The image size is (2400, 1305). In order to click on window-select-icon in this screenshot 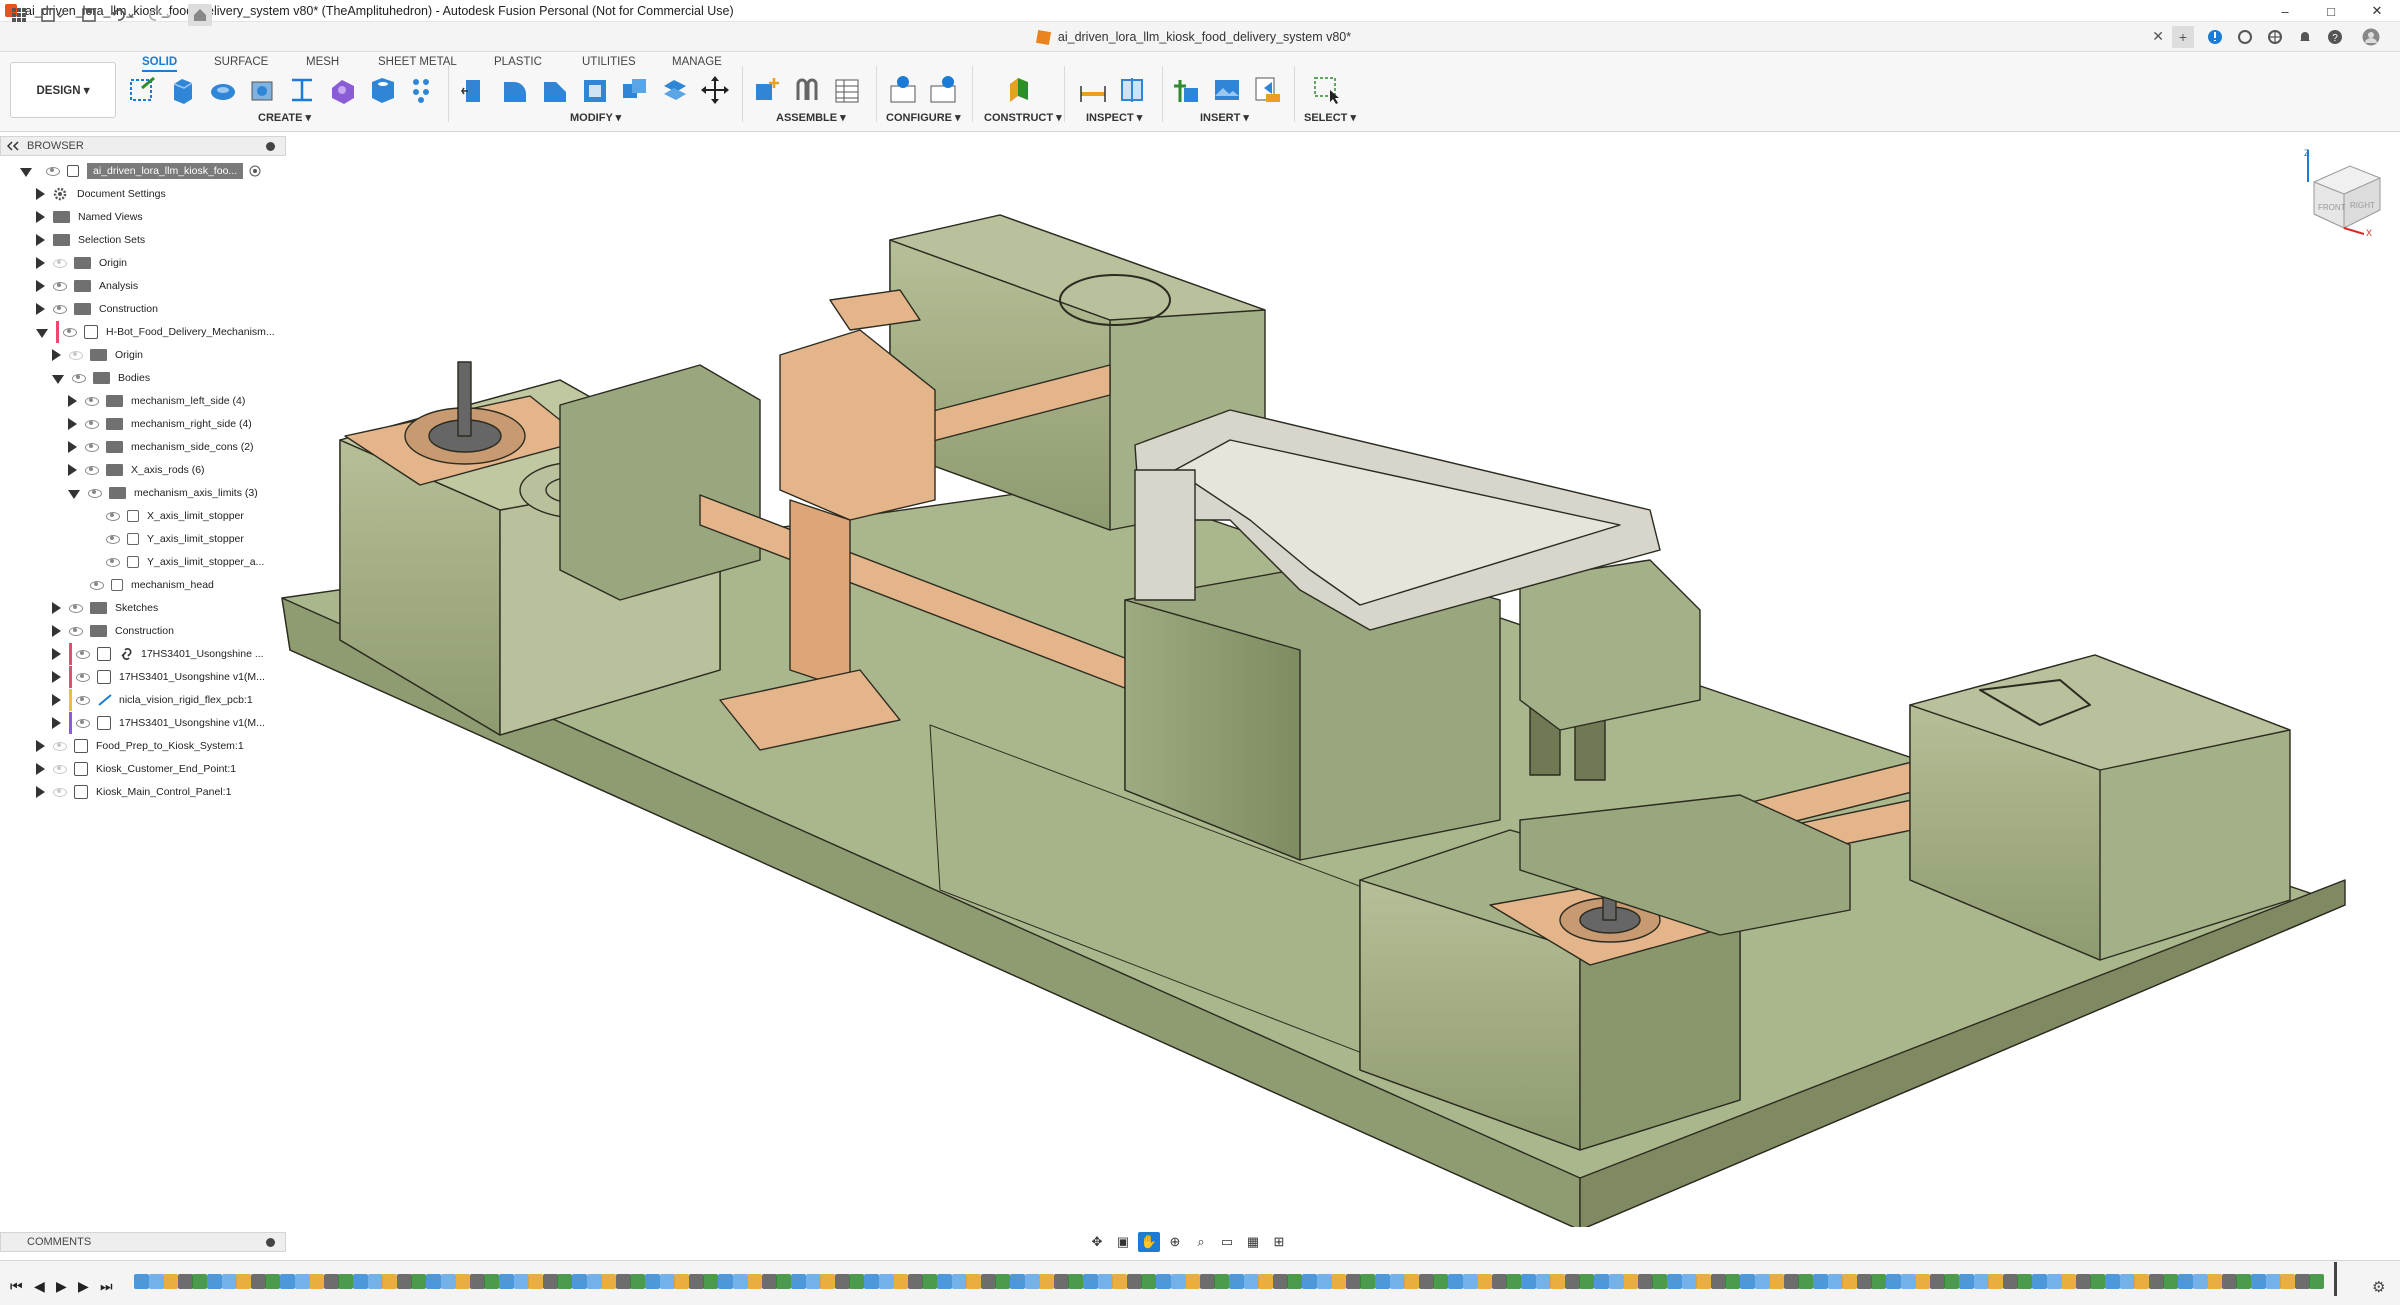, I will do `click(1327, 90)`.